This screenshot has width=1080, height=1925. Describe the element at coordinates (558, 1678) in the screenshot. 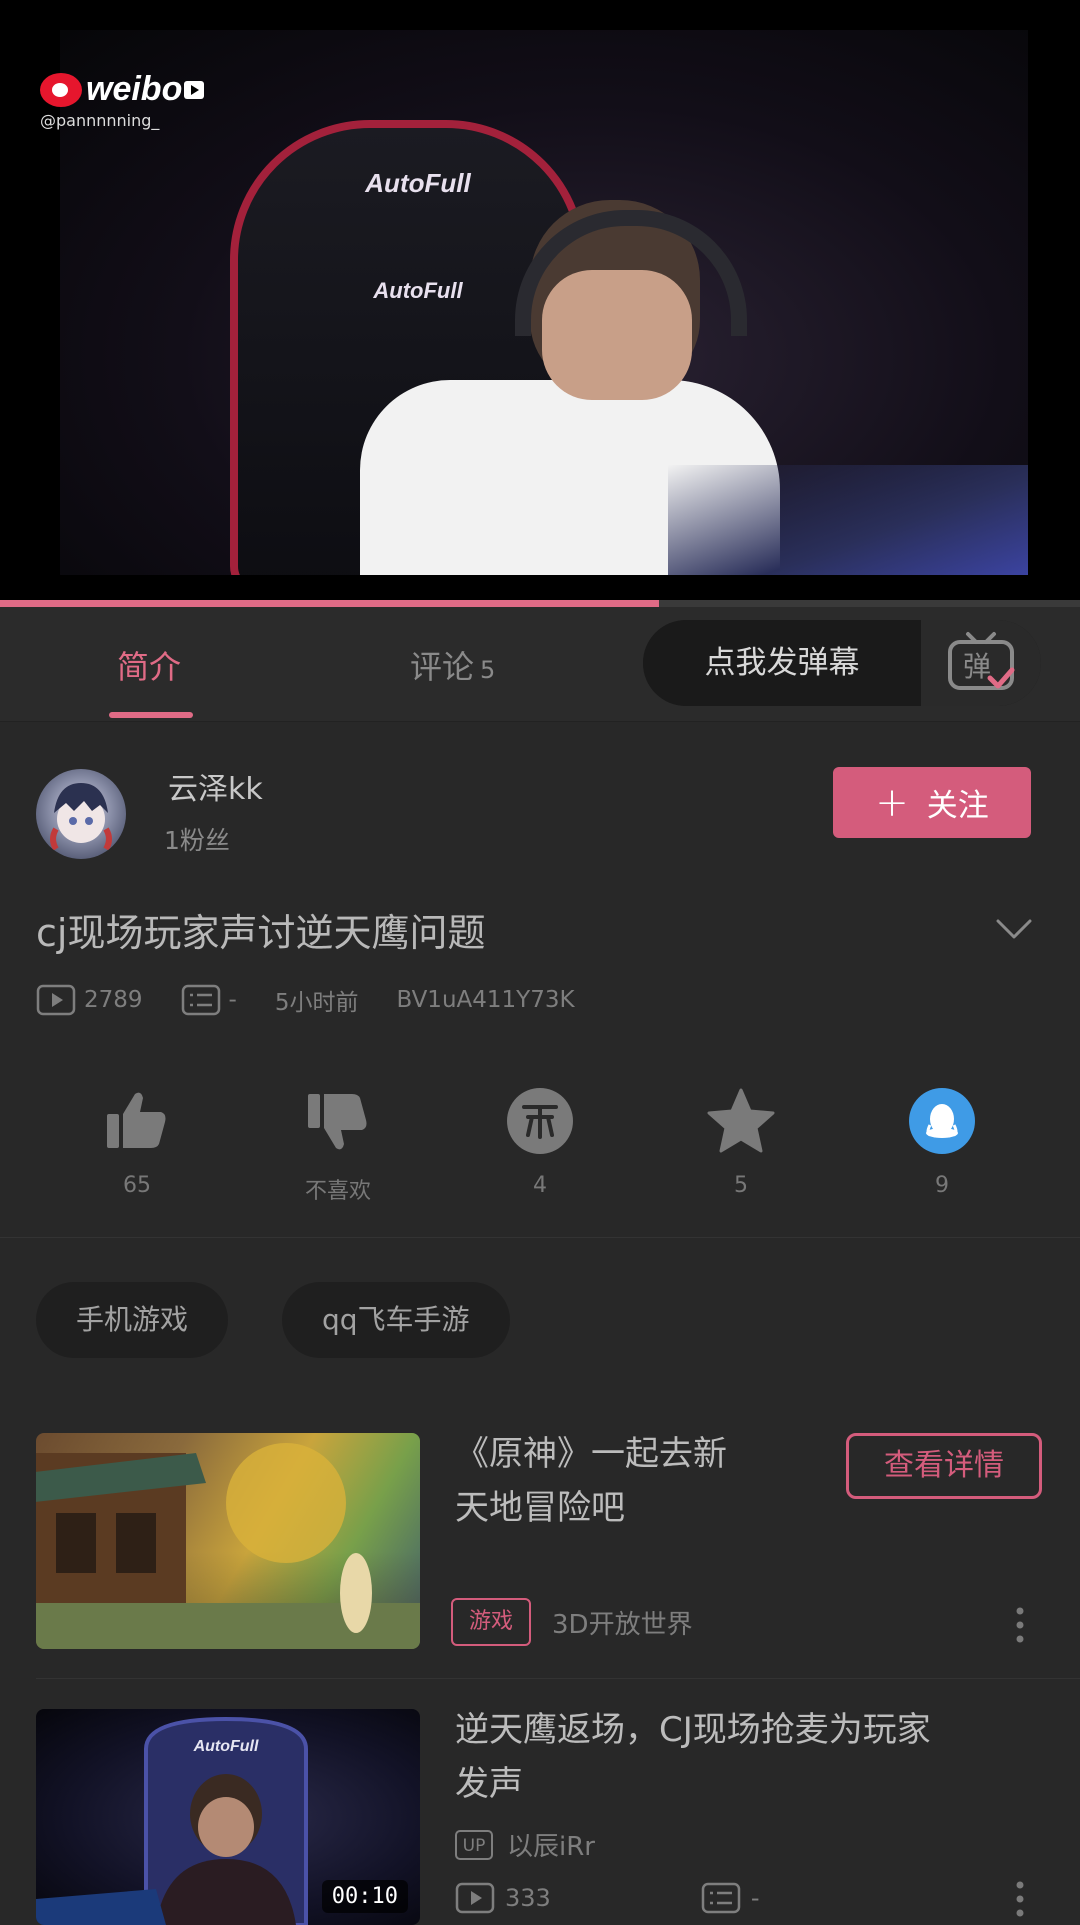

I see `list-divider` at that location.